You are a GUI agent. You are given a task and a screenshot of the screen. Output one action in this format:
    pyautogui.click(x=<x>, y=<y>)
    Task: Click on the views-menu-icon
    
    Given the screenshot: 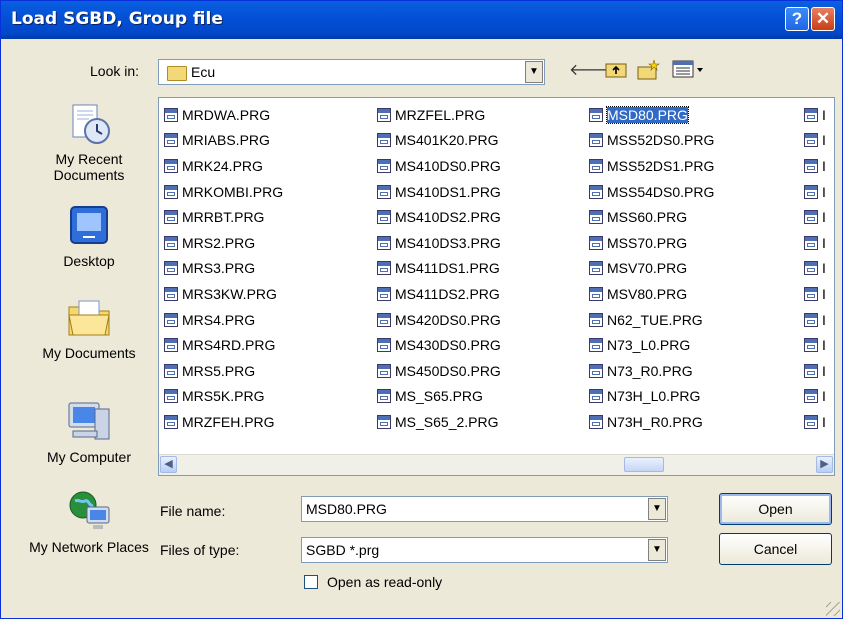 What is the action you would take?
    pyautogui.click(x=689, y=71)
    